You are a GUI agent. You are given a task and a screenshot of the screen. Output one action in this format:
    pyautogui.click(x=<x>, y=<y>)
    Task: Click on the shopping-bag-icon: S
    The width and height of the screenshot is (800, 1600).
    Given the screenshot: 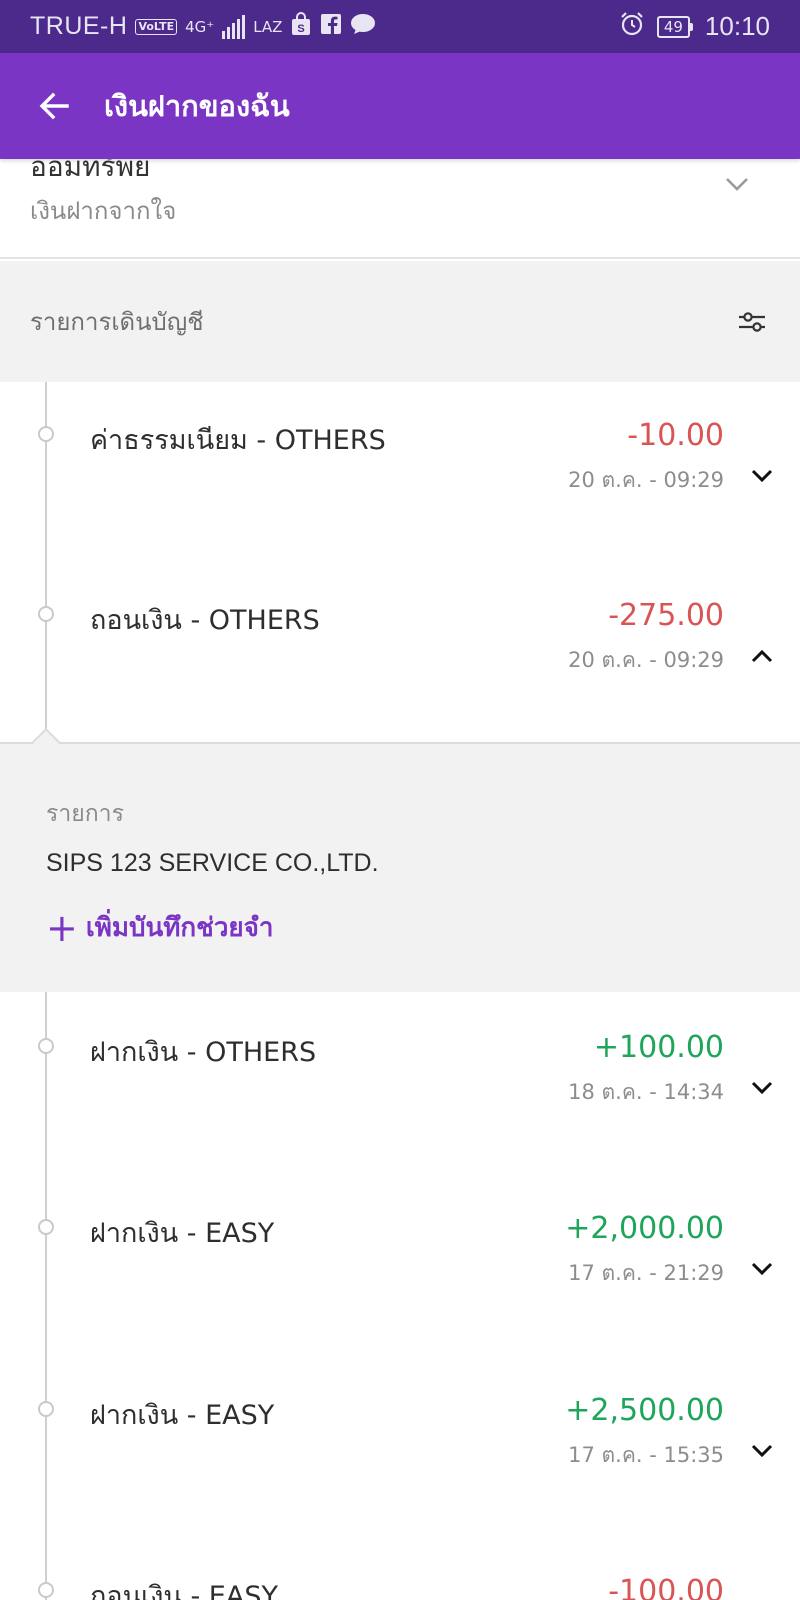 What is the action you would take?
    pyautogui.click(x=301, y=26)
    